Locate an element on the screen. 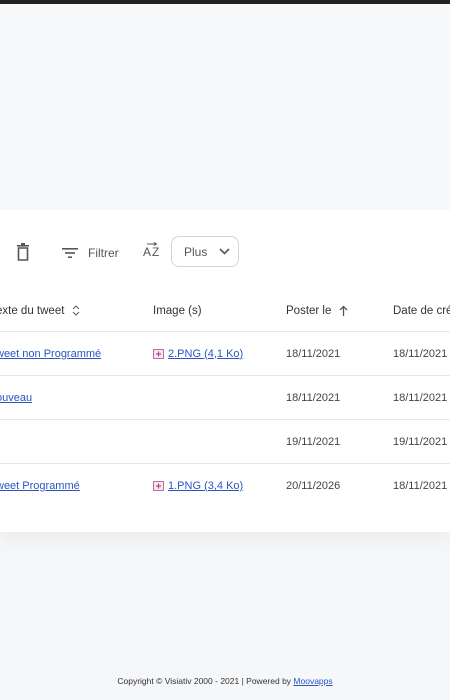 This screenshot has width=450, height=700. tweet-text-link: ouveau is located at coordinates (16, 398).